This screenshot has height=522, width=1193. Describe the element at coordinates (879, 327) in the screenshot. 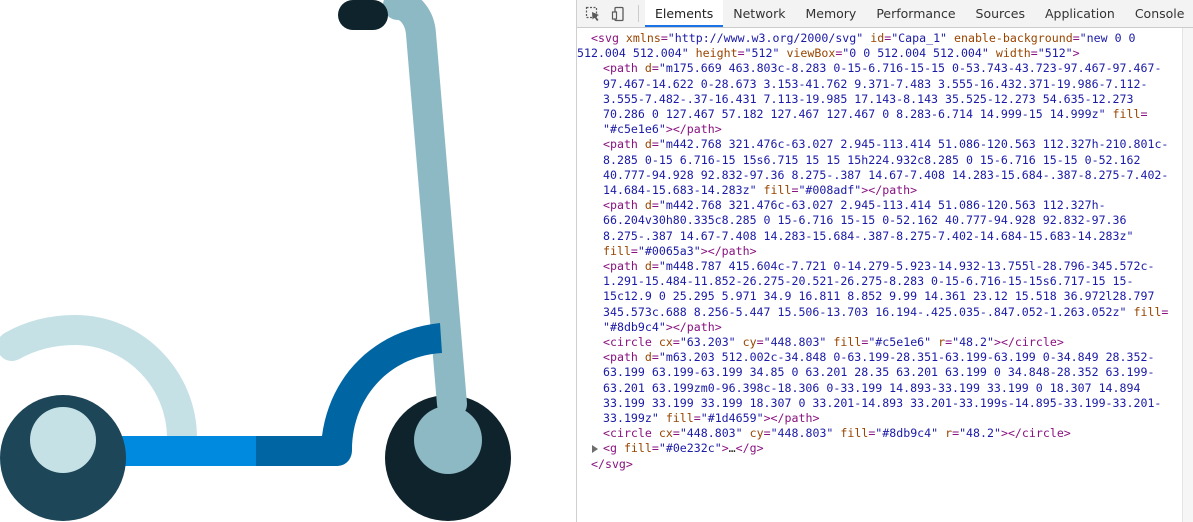

I see `dom-node-path-4-cont: "#8db9c4"></path>` at that location.